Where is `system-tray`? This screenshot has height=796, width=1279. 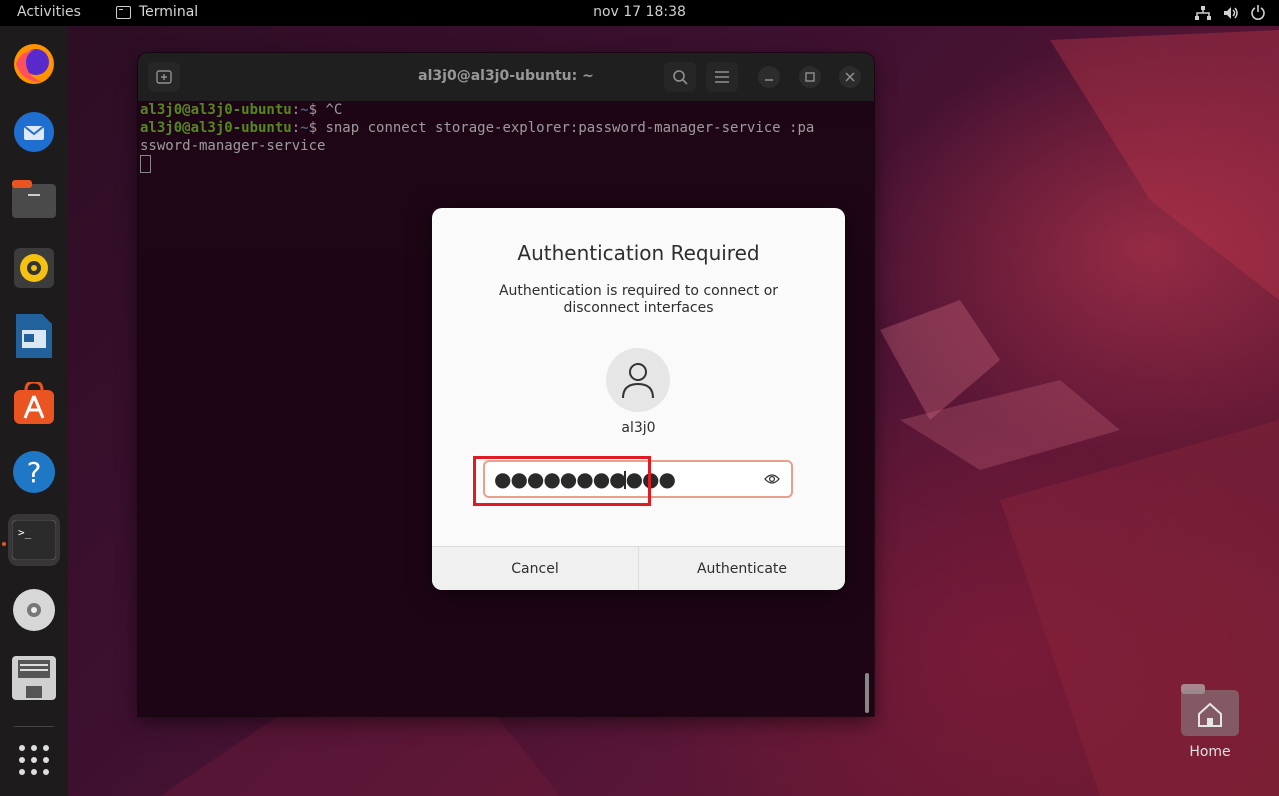
system-tray is located at coordinates (1230, 12).